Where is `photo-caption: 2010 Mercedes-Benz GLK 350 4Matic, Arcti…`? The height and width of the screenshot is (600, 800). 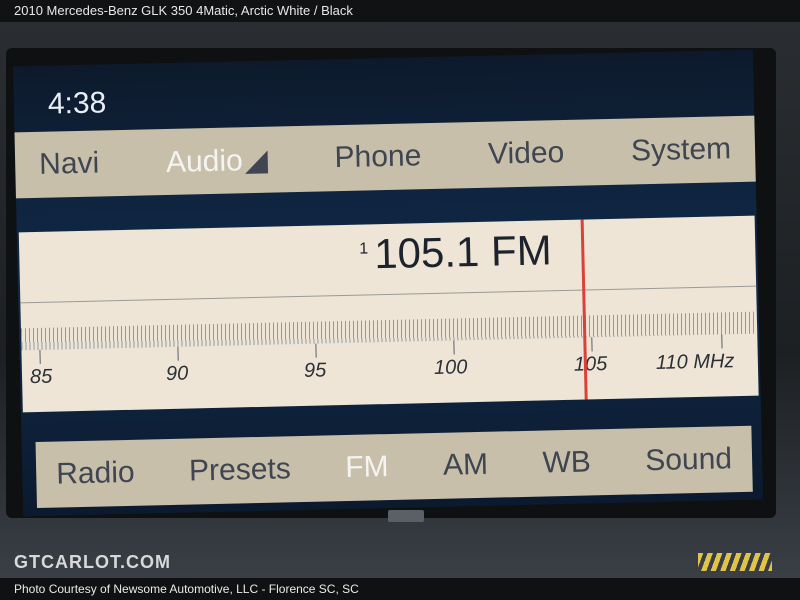
photo-caption: 2010 Mercedes-Benz GLK 350 4Matic, Arcti… is located at coordinates (400, 11).